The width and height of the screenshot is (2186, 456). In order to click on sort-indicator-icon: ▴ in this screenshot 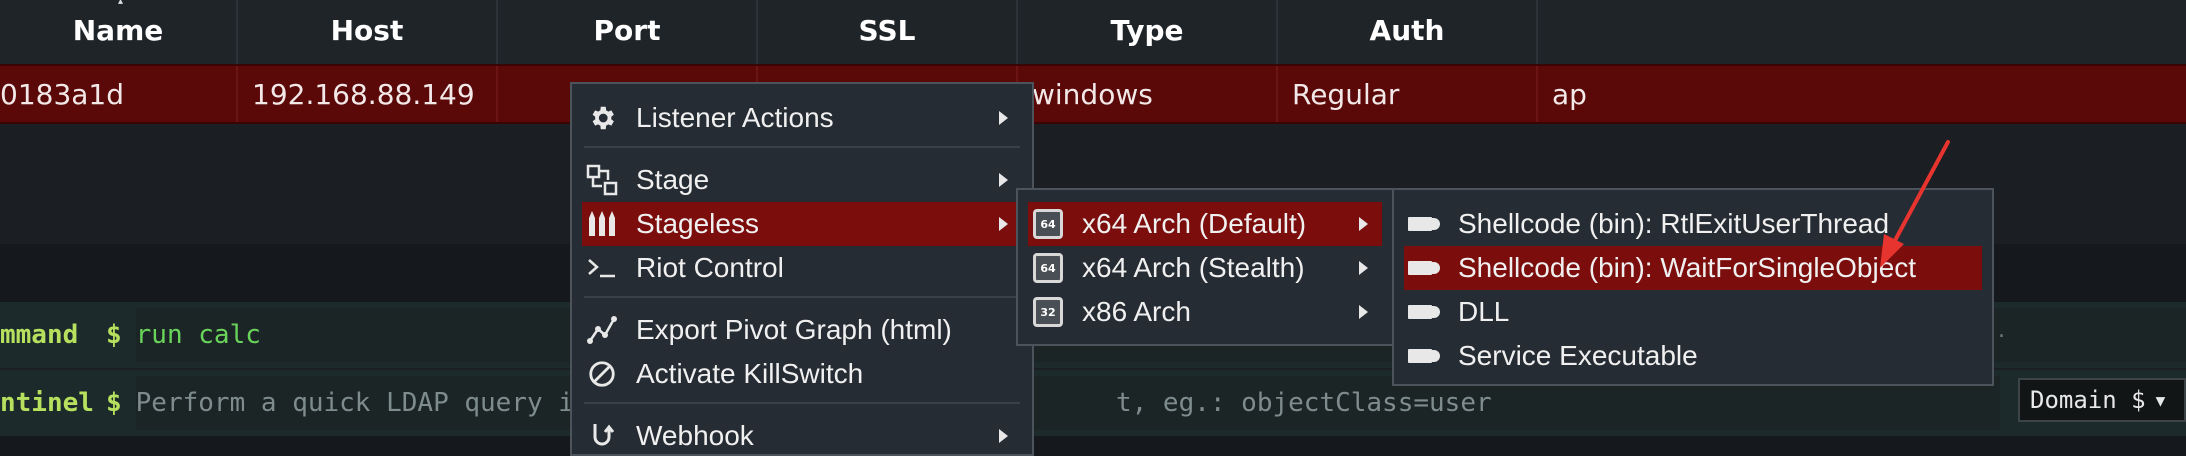, I will do `click(121, 3)`.